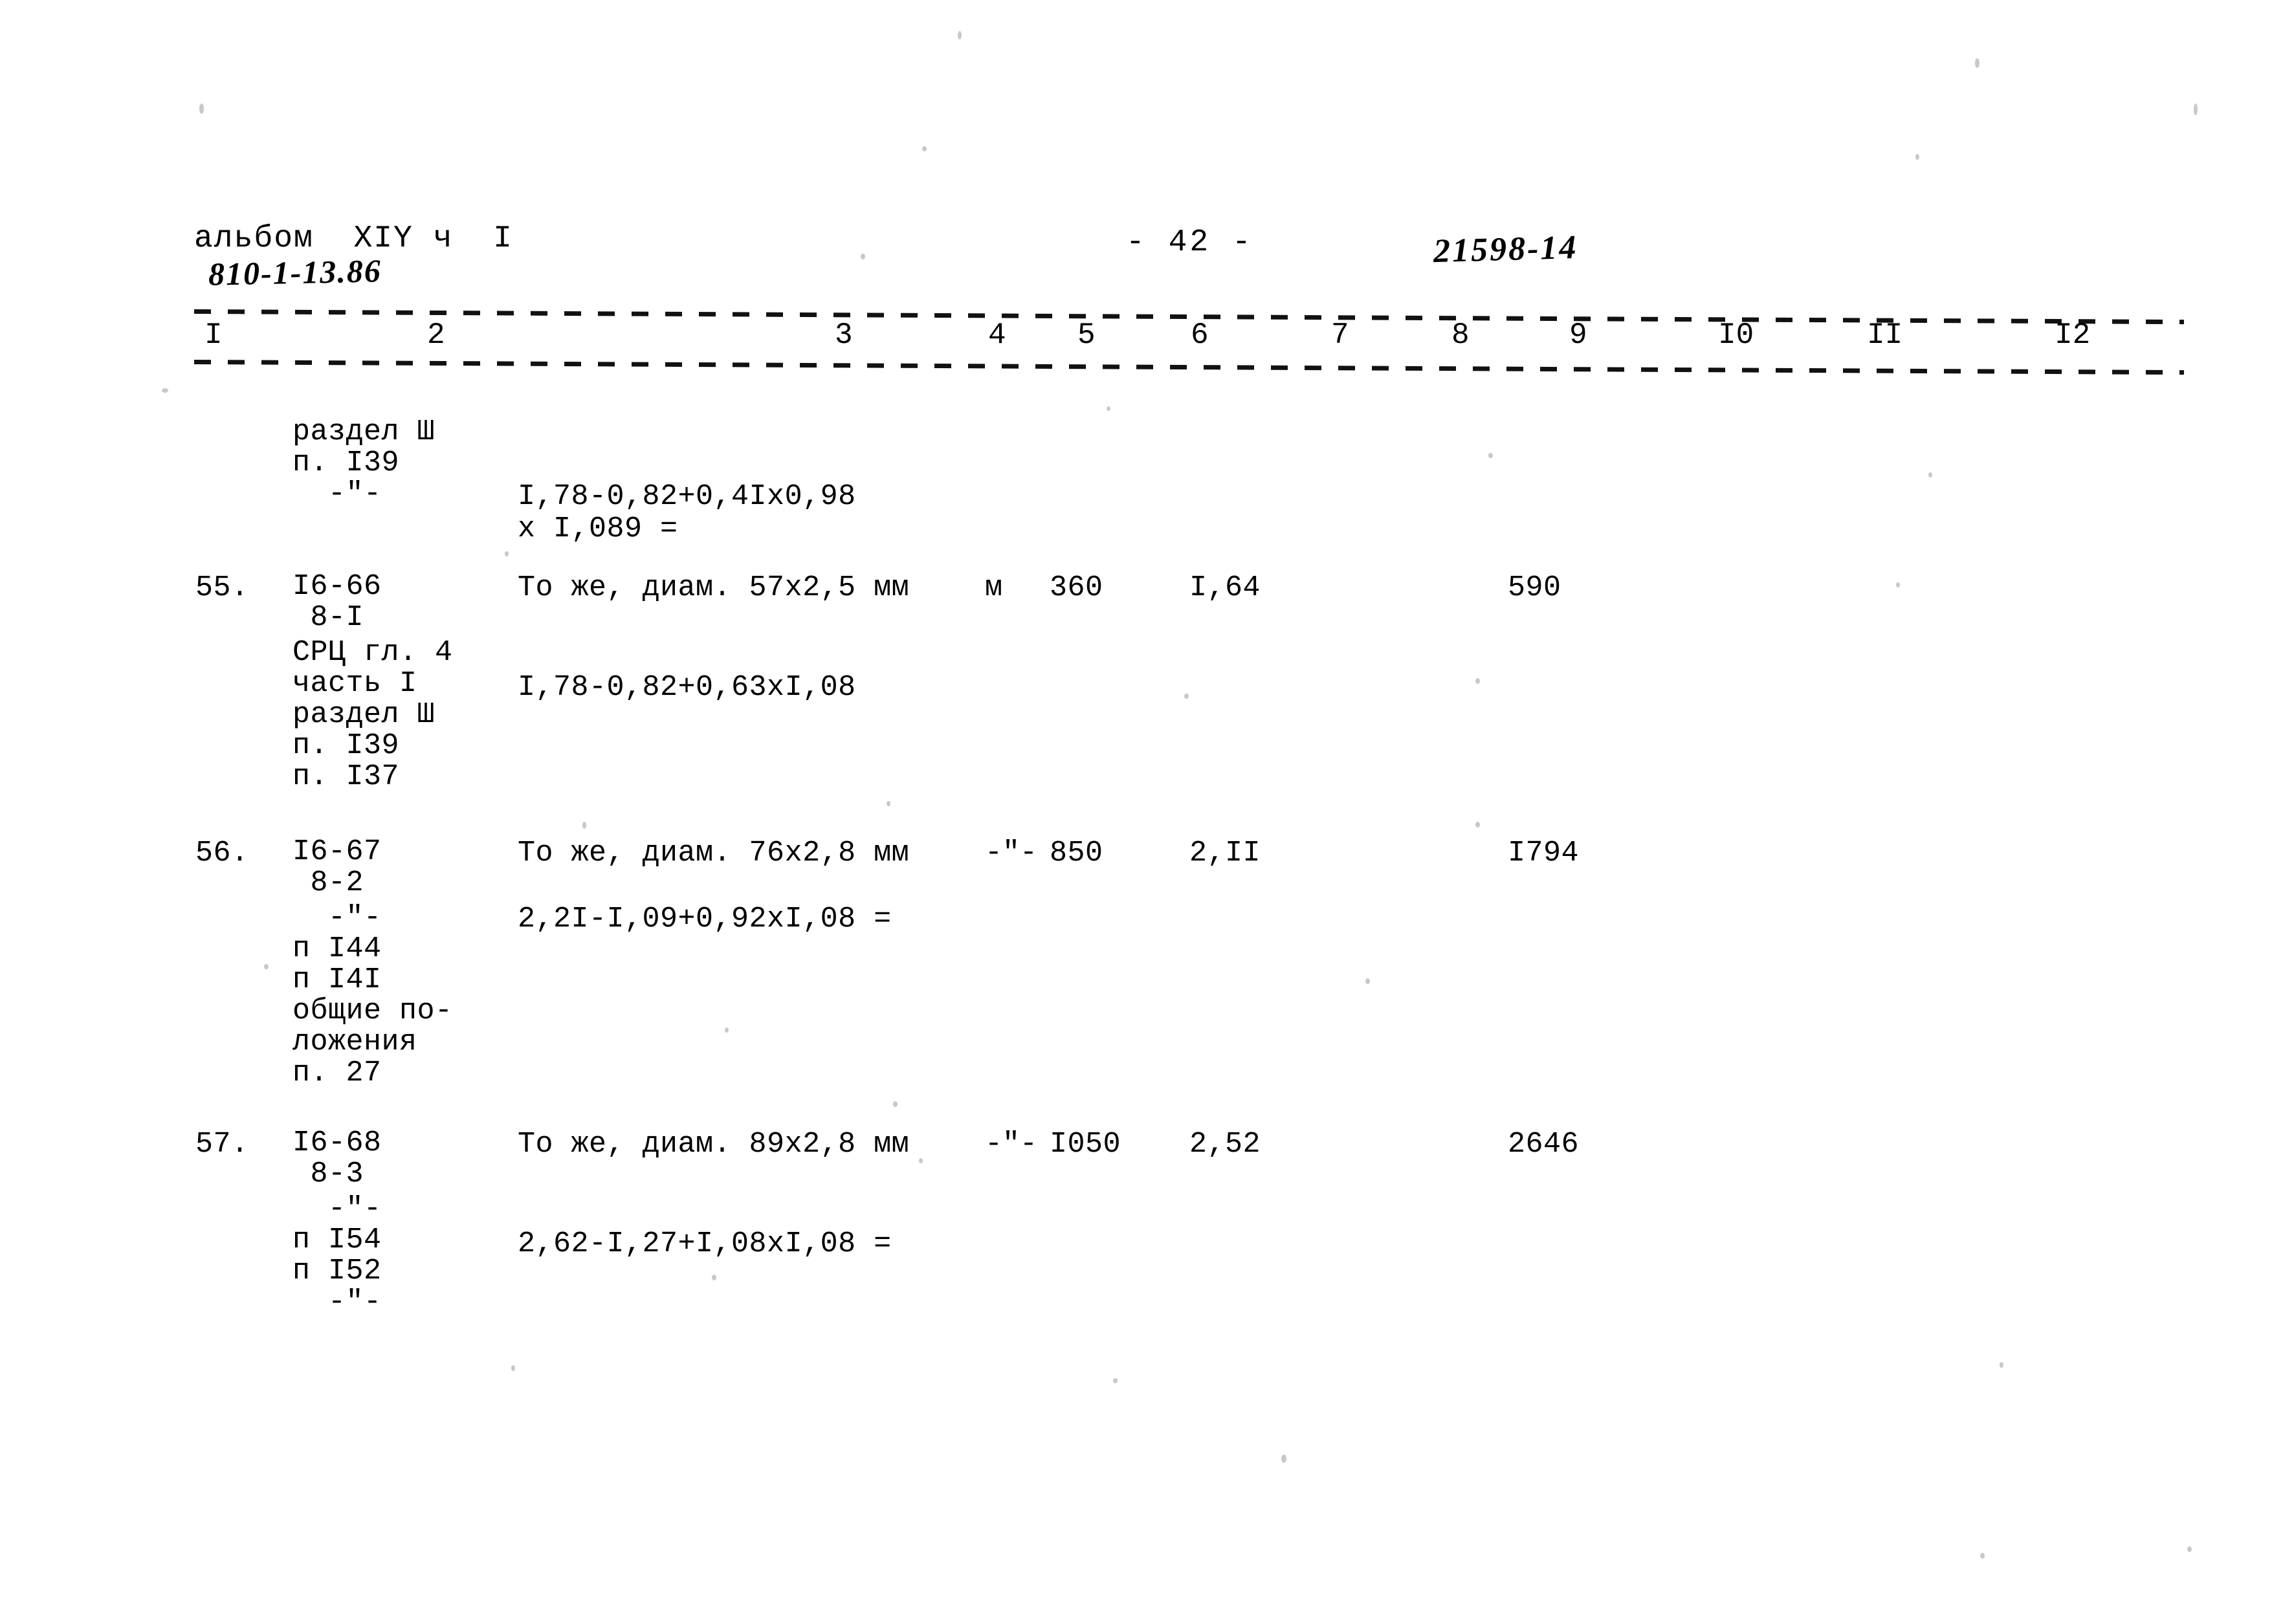 This screenshot has width=2283, height=1624. I want to click on column-number-2: 2, so click(436, 335).